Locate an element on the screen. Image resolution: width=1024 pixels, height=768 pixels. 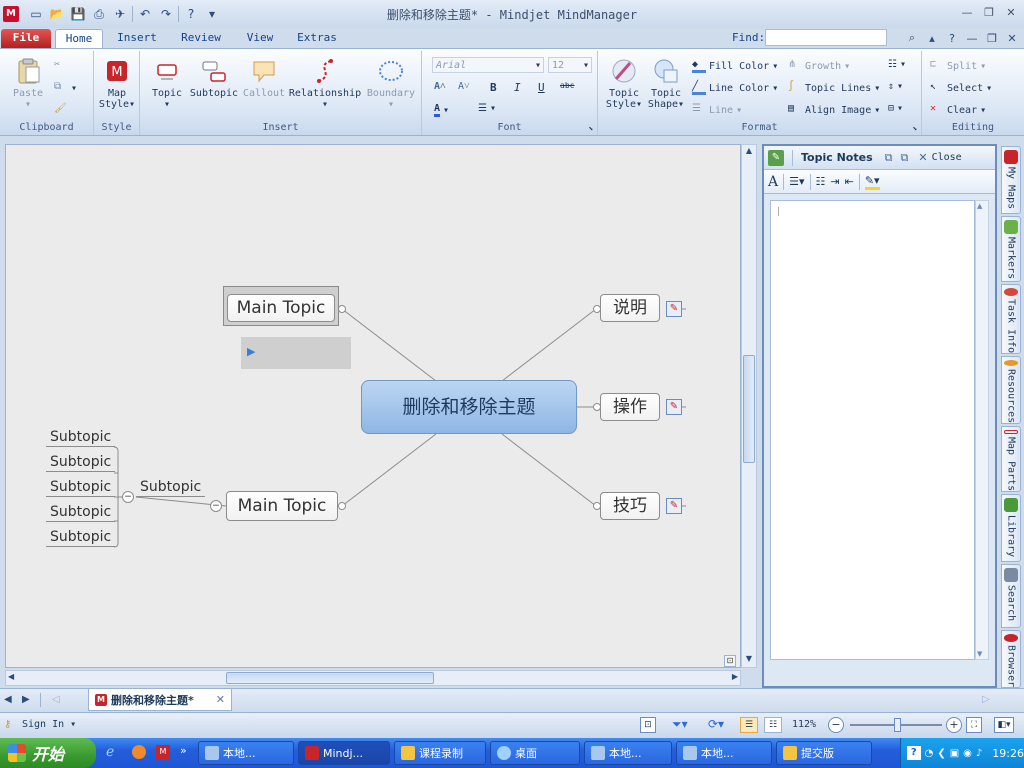
notes-scrollbar: ▲ ▼ is located at coordinates (982, 430).